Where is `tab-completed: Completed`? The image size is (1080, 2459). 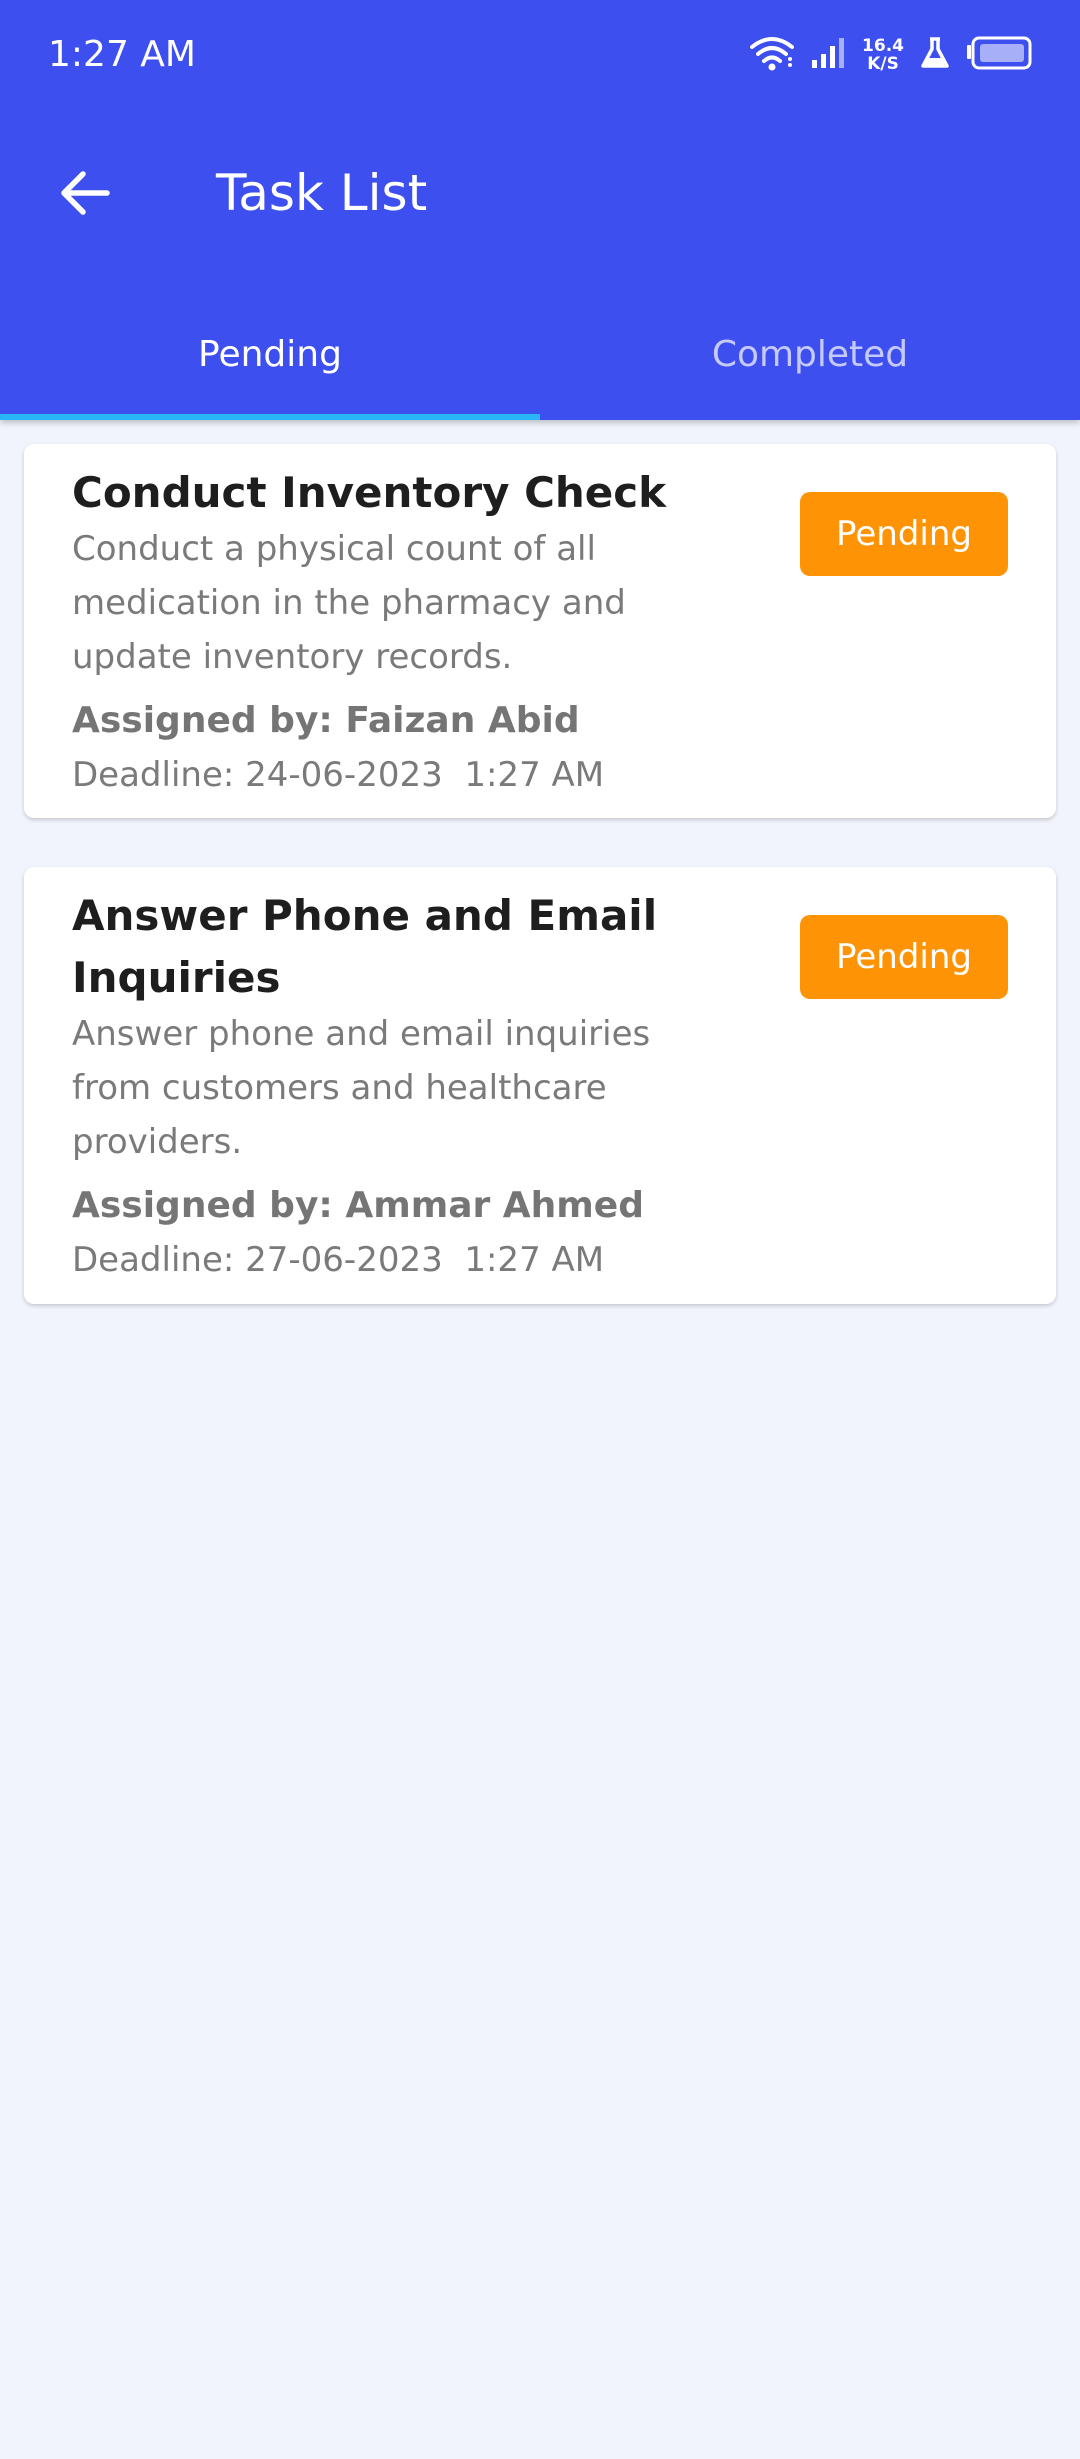 tab-completed: Completed is located at coordinates (810, 360).